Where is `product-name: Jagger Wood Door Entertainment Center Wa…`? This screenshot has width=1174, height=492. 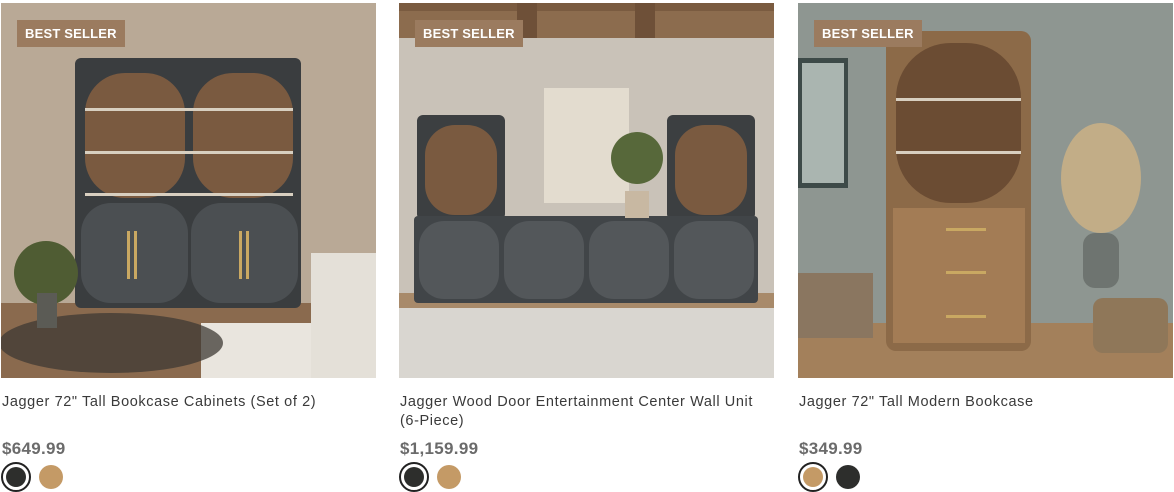
product-name: Jagger Wood Door Entertainment Center Wa… is located at coordinates (587, 414).